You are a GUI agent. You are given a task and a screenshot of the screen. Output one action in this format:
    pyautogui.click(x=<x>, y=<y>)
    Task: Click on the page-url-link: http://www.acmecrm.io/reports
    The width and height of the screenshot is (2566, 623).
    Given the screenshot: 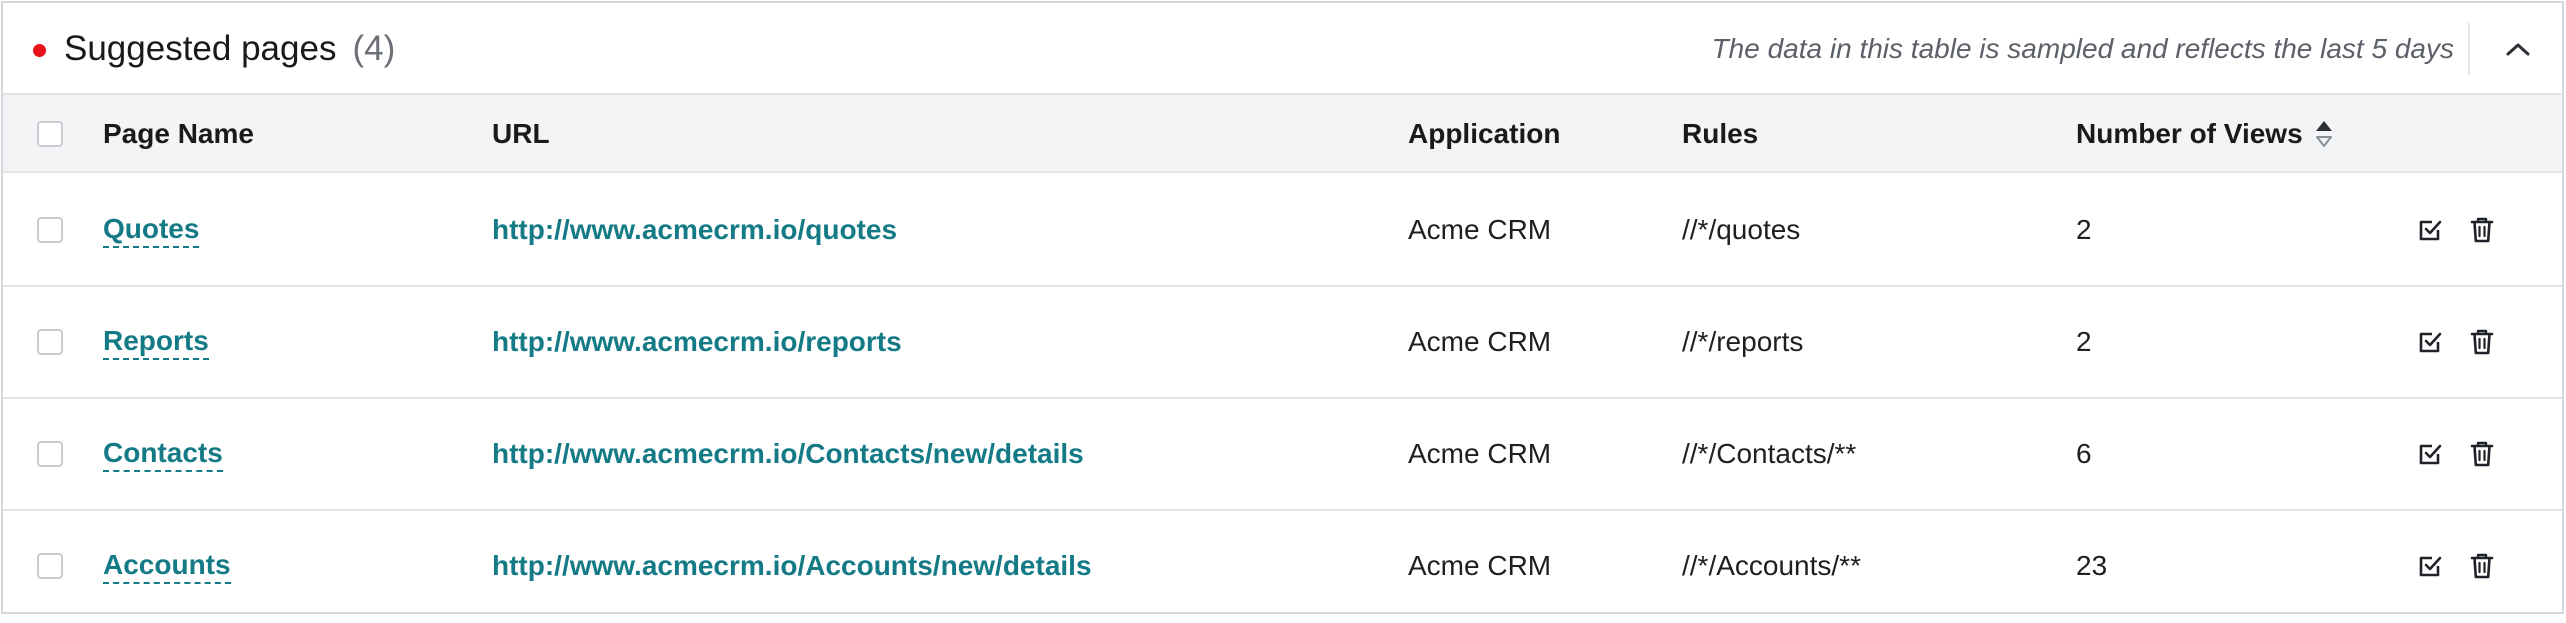 What is the action you would take?
    pyautogui.click(x=697, y=342)
    